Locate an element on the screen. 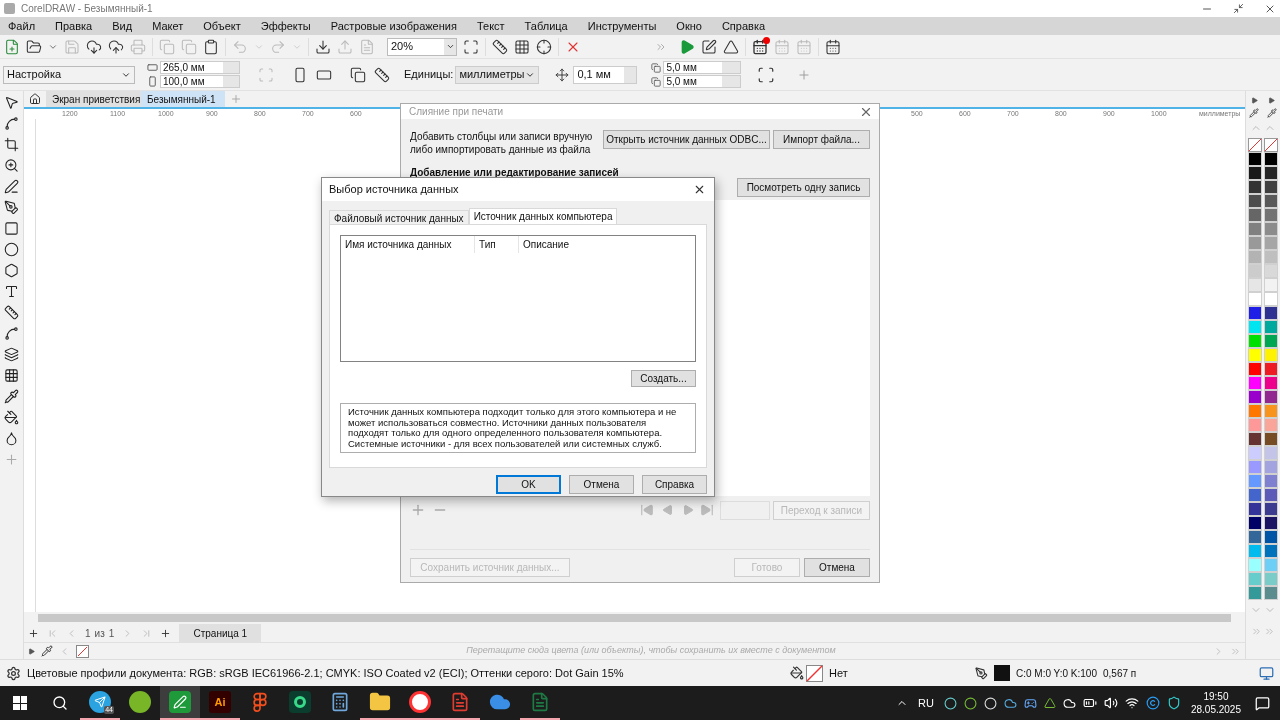  dialog-button: OK is located at coordinates (528, 484).